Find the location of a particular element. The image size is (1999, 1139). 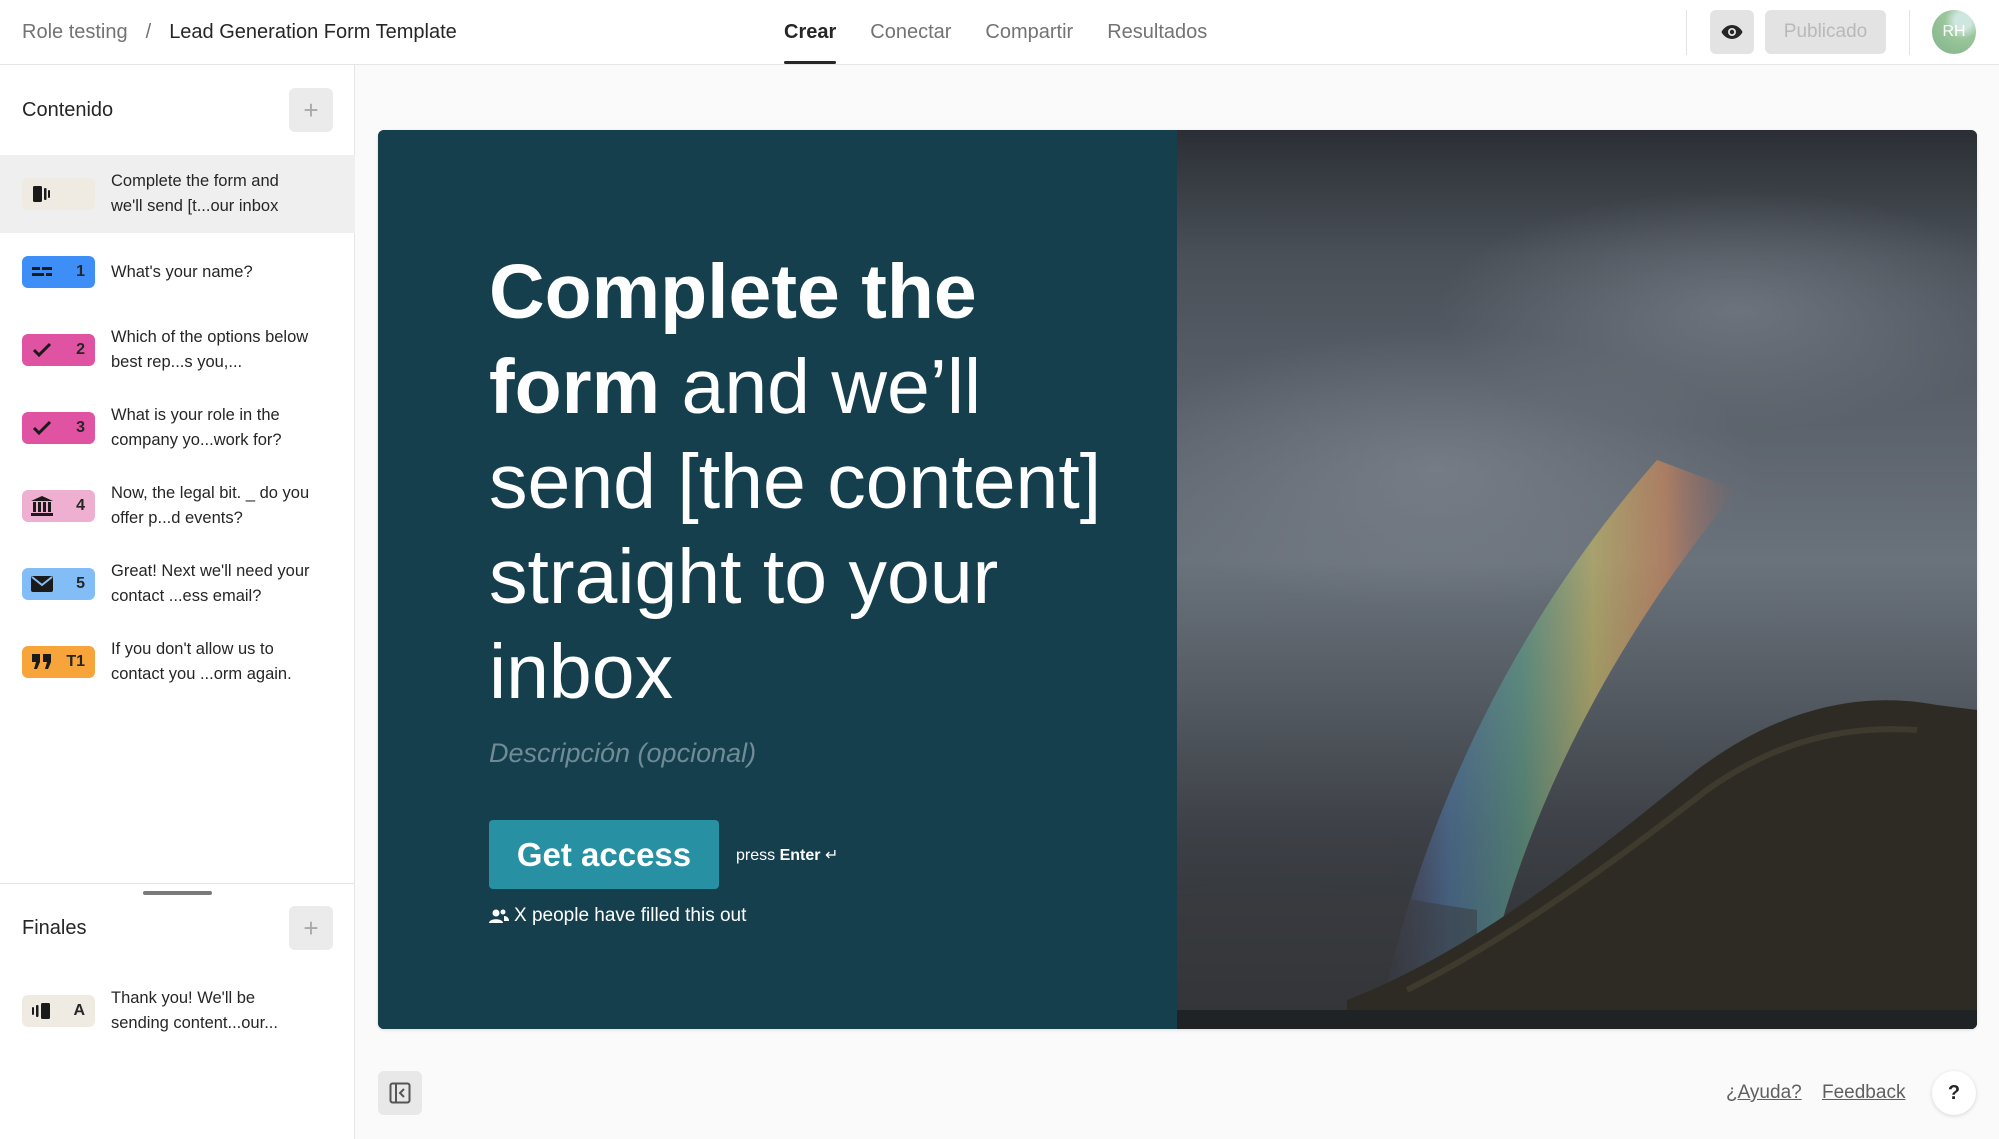

collapse-sidebar-button is located at coordinates (400, 1093).